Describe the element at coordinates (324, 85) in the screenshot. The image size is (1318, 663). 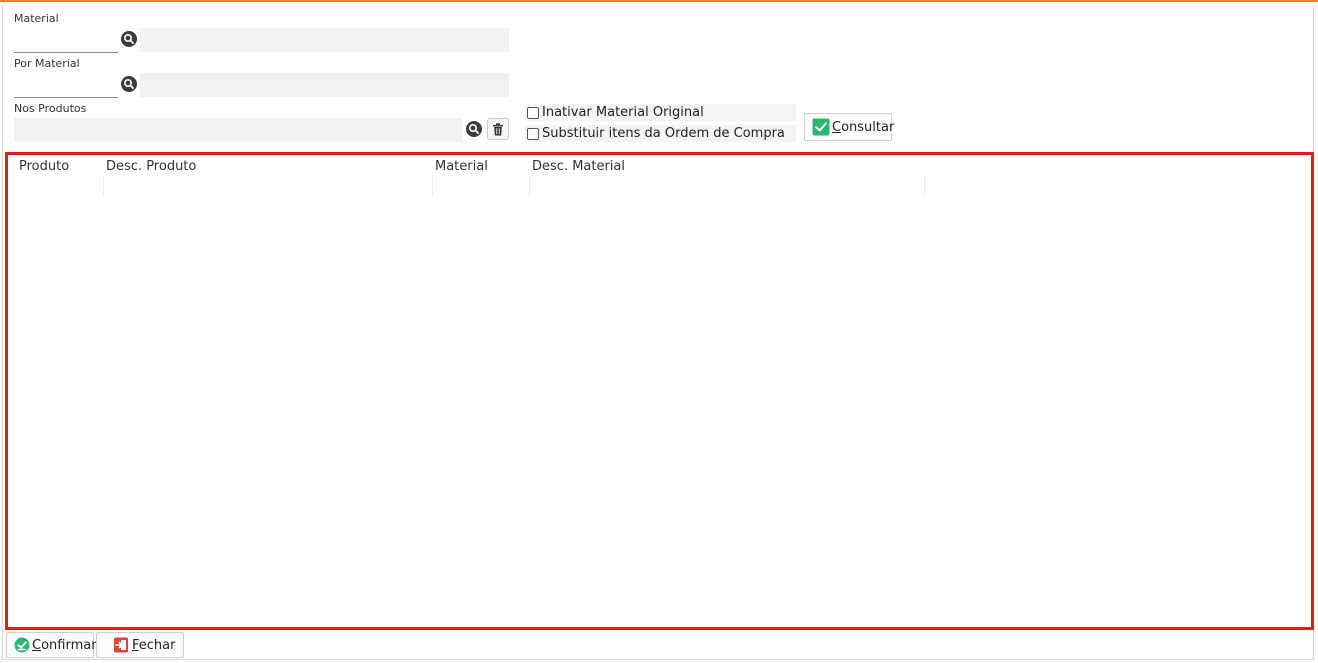
I see `por-material-description-field` at that location.